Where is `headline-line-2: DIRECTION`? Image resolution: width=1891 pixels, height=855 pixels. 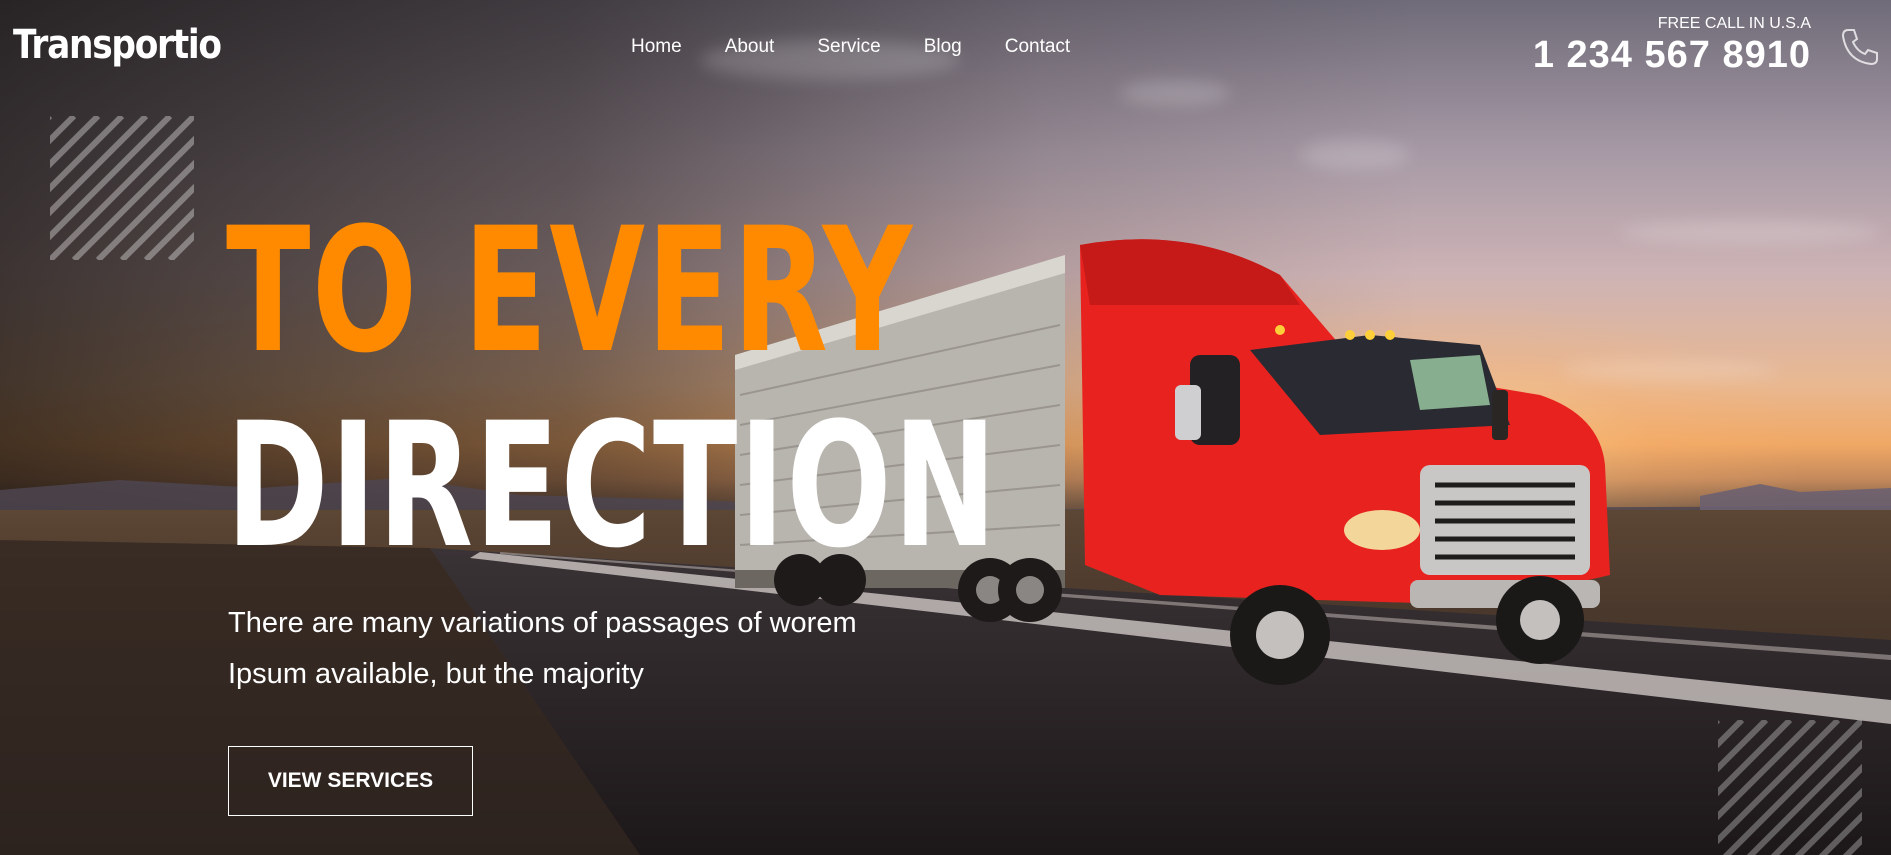
headline-line-2: DIRECTION is located at coordinates (612, 485).